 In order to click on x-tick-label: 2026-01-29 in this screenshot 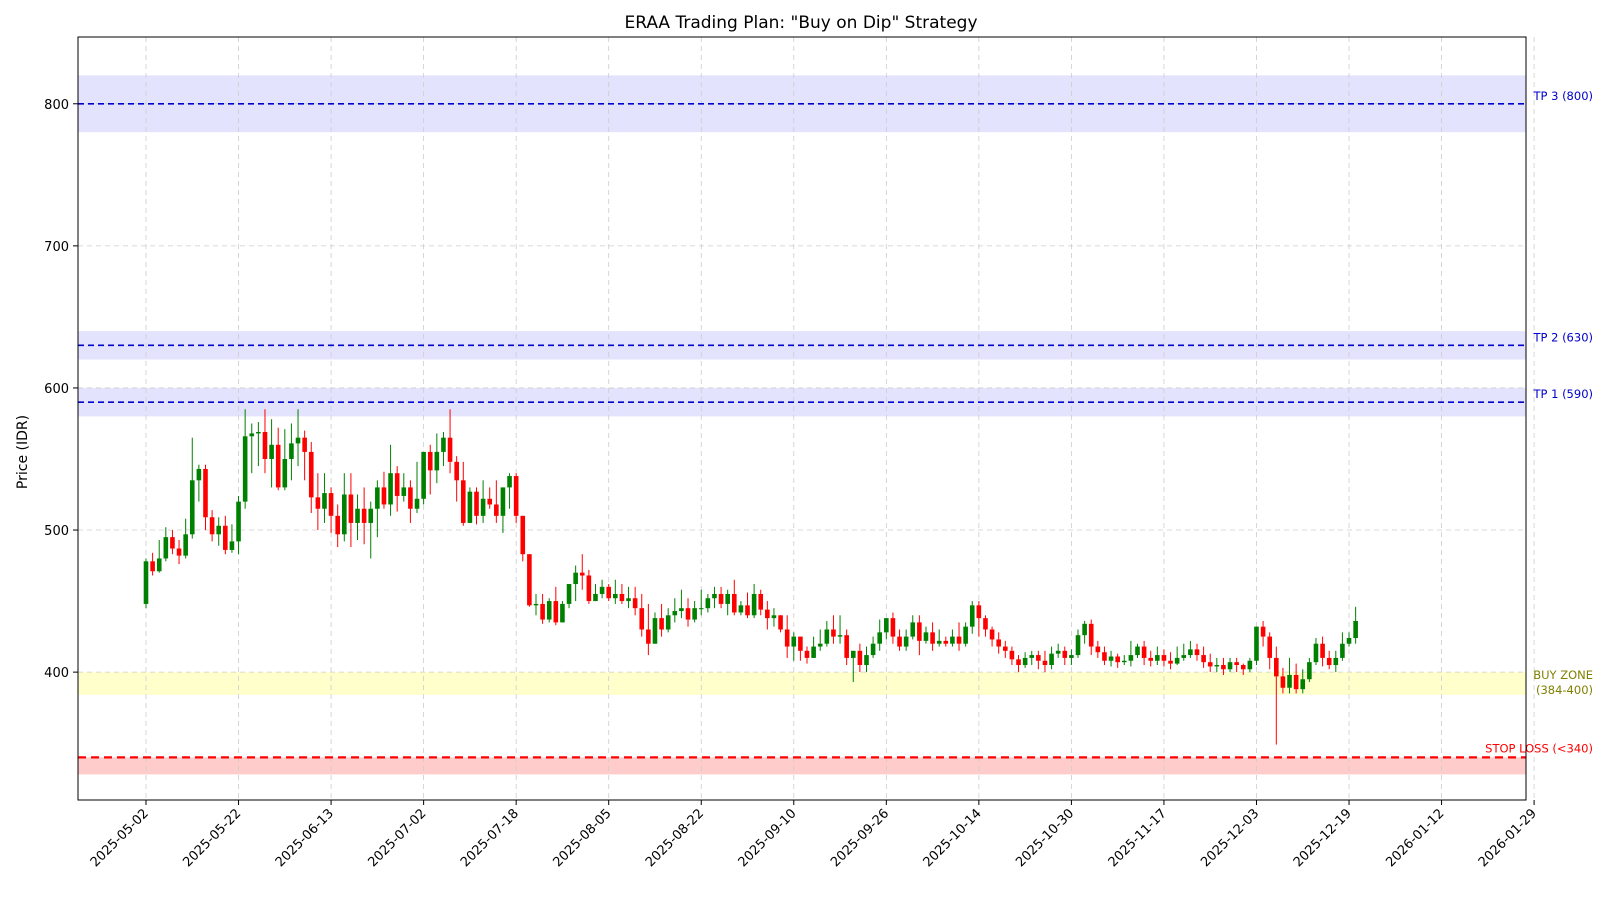, I will do `click(1508, 838)`.